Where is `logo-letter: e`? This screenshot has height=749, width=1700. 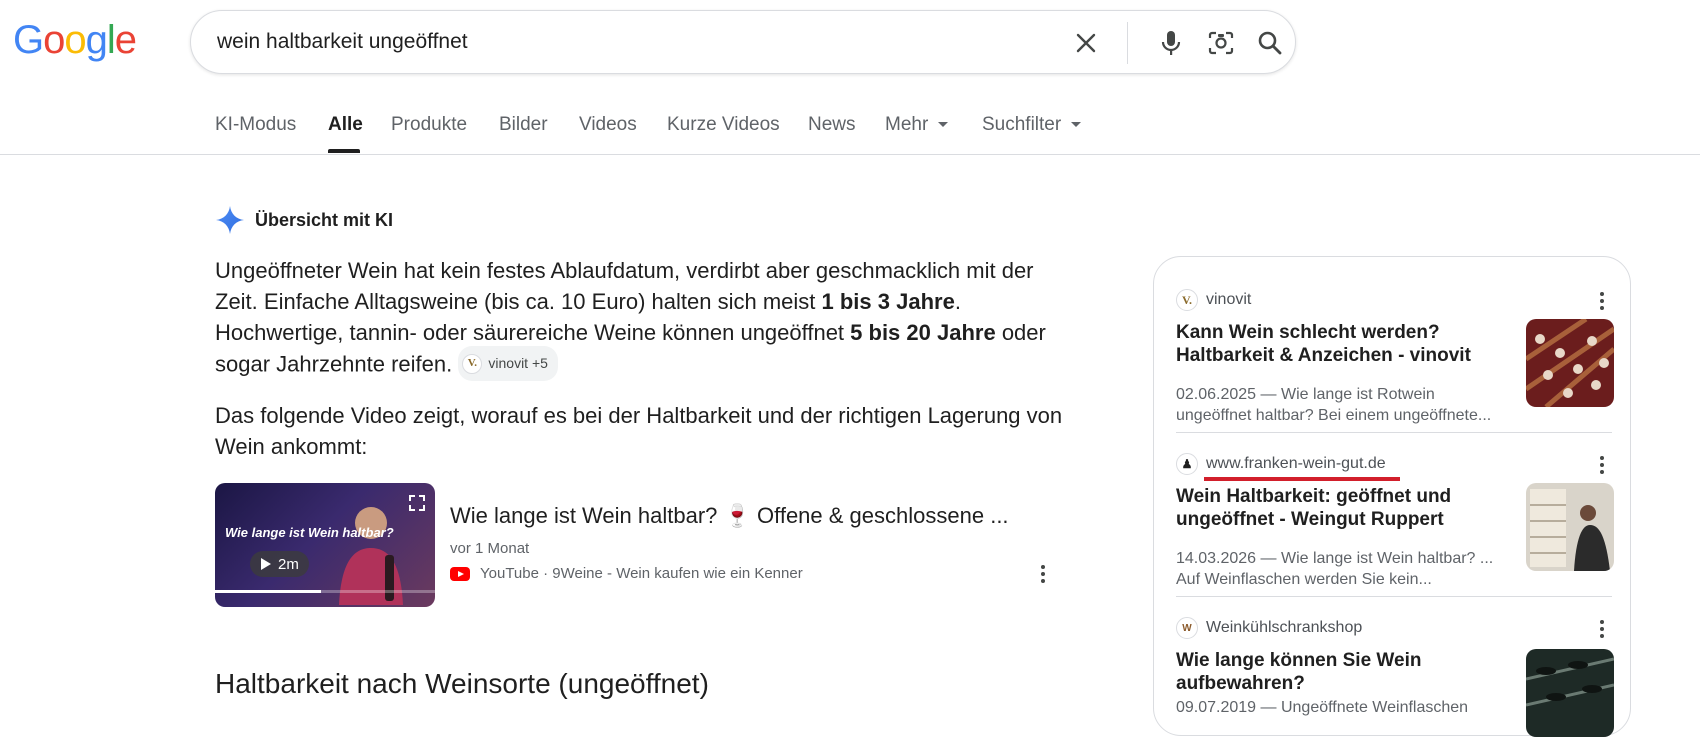
logo-letter: e is located at coordinates (125, 40).